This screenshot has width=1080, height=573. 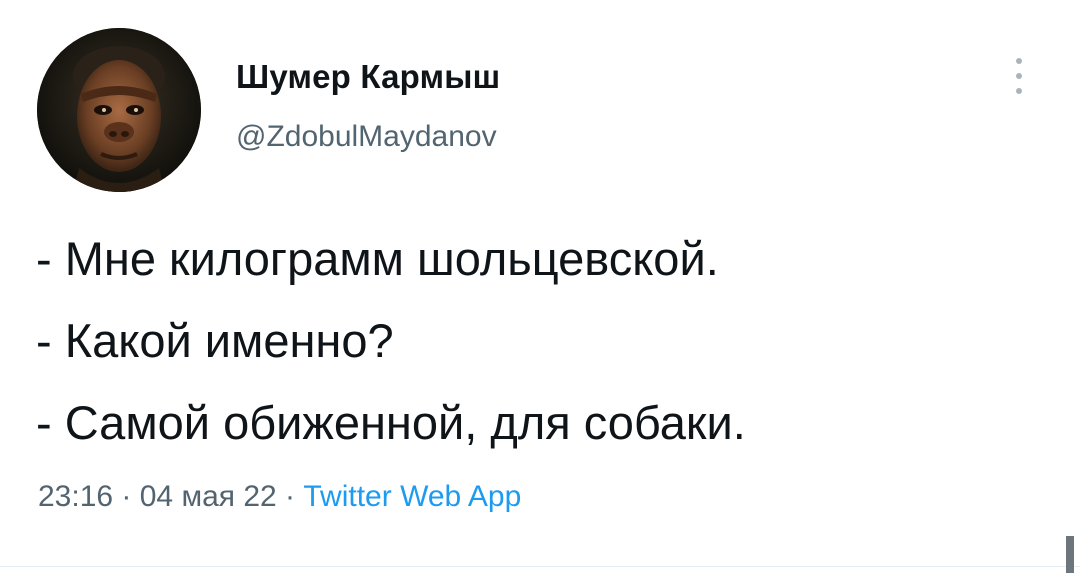 What do you see at coordinates (412, 496) in the screenshot?
I see `tweet-source-link: Twitter Web App` at bounding box center [412, 496].